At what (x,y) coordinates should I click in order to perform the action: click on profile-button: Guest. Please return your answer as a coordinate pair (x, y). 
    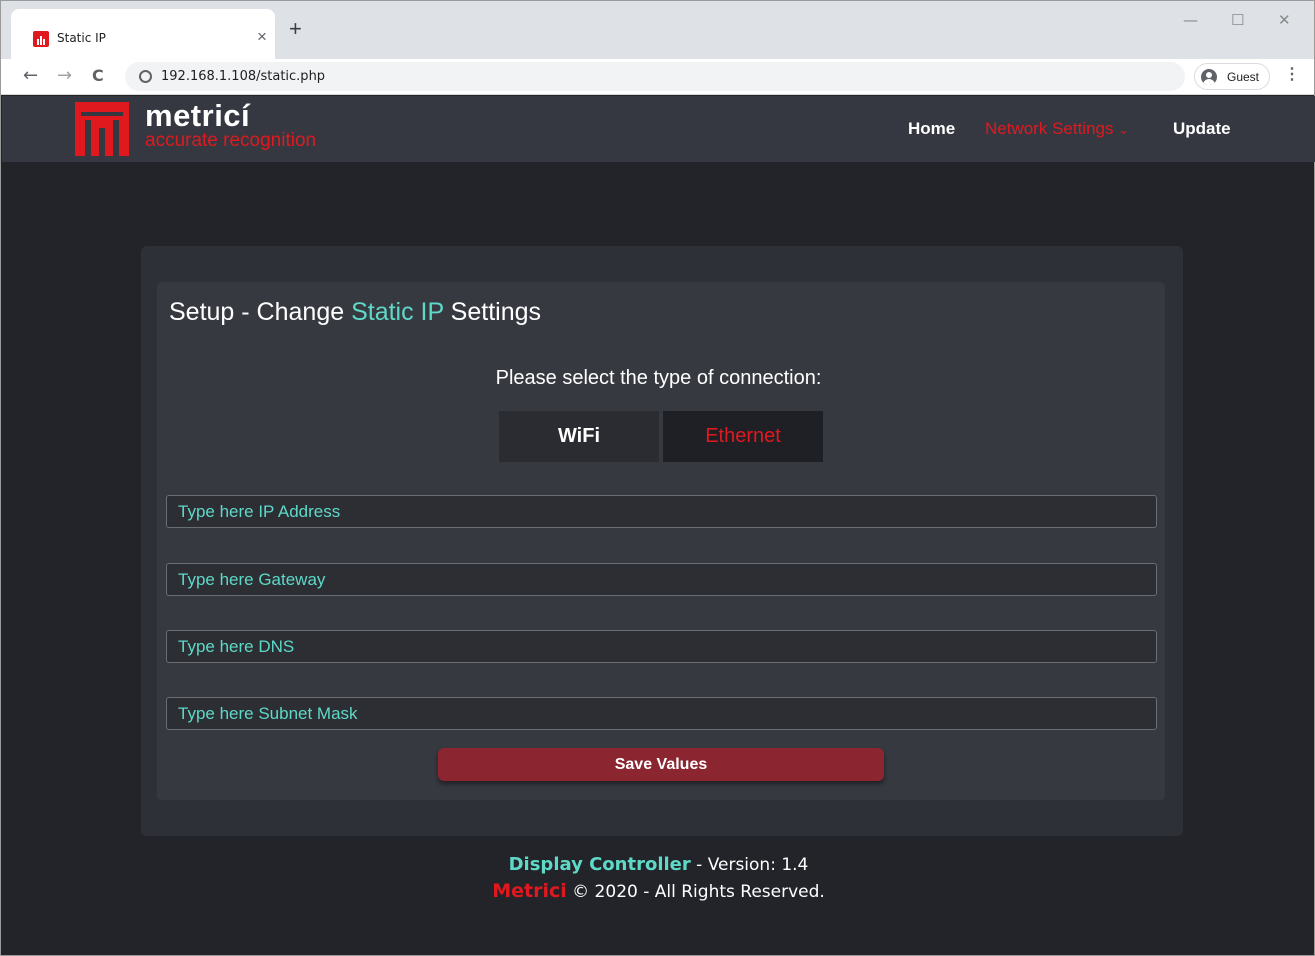
    Looking at the image, I should click on (1232, 76).